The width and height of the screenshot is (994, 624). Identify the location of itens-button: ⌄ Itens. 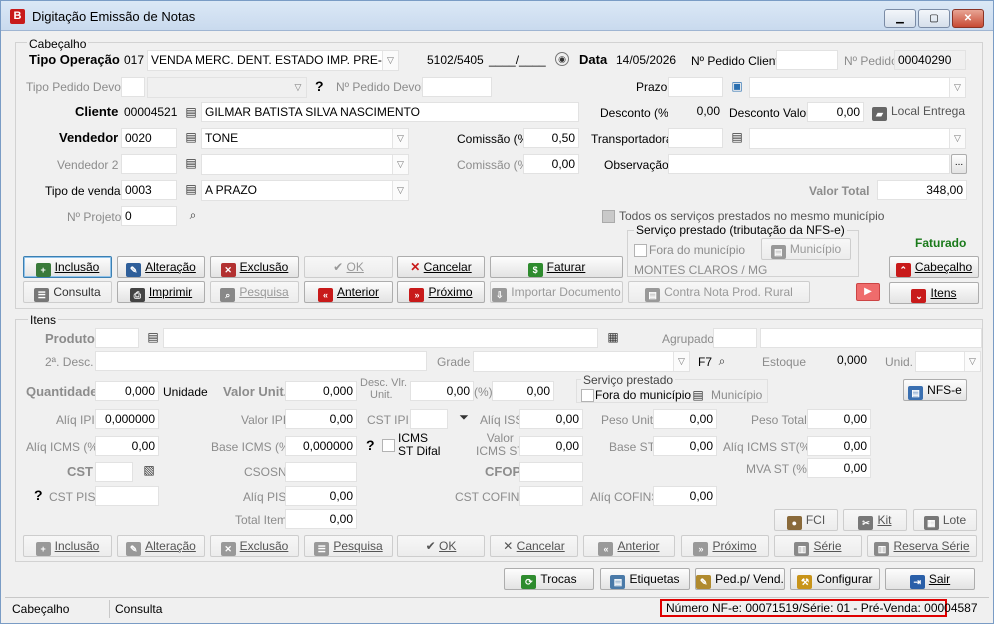
(934, 293).